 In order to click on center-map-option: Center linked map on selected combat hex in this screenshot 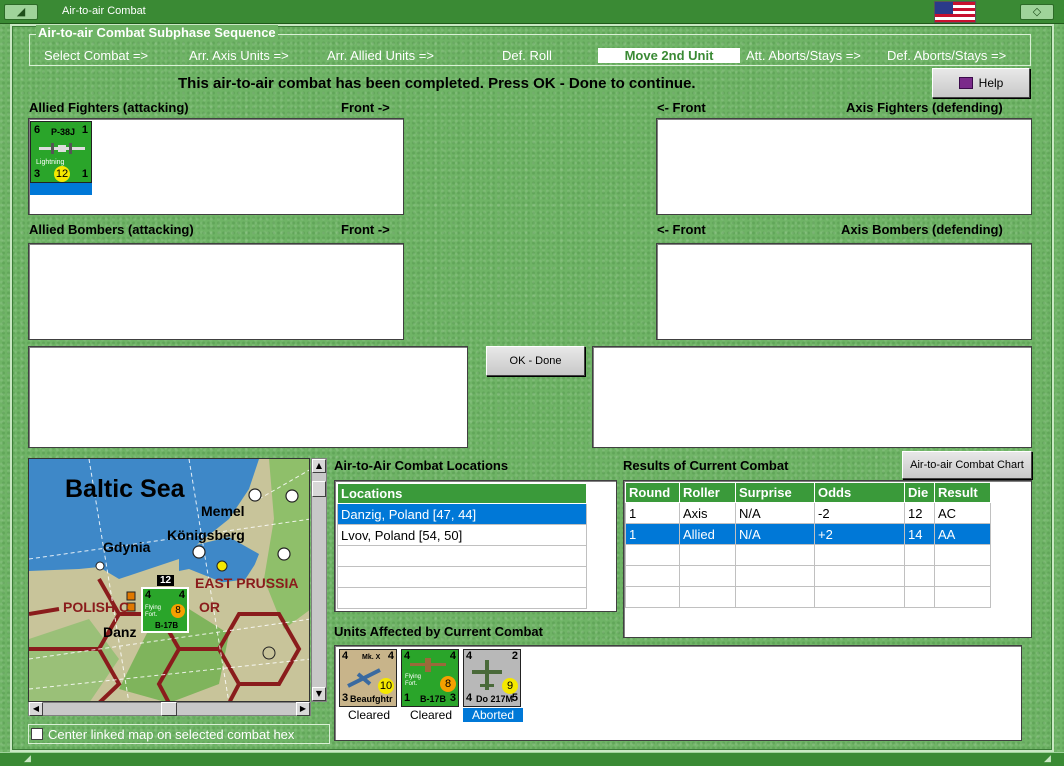, I will do `click(179, 734)`.